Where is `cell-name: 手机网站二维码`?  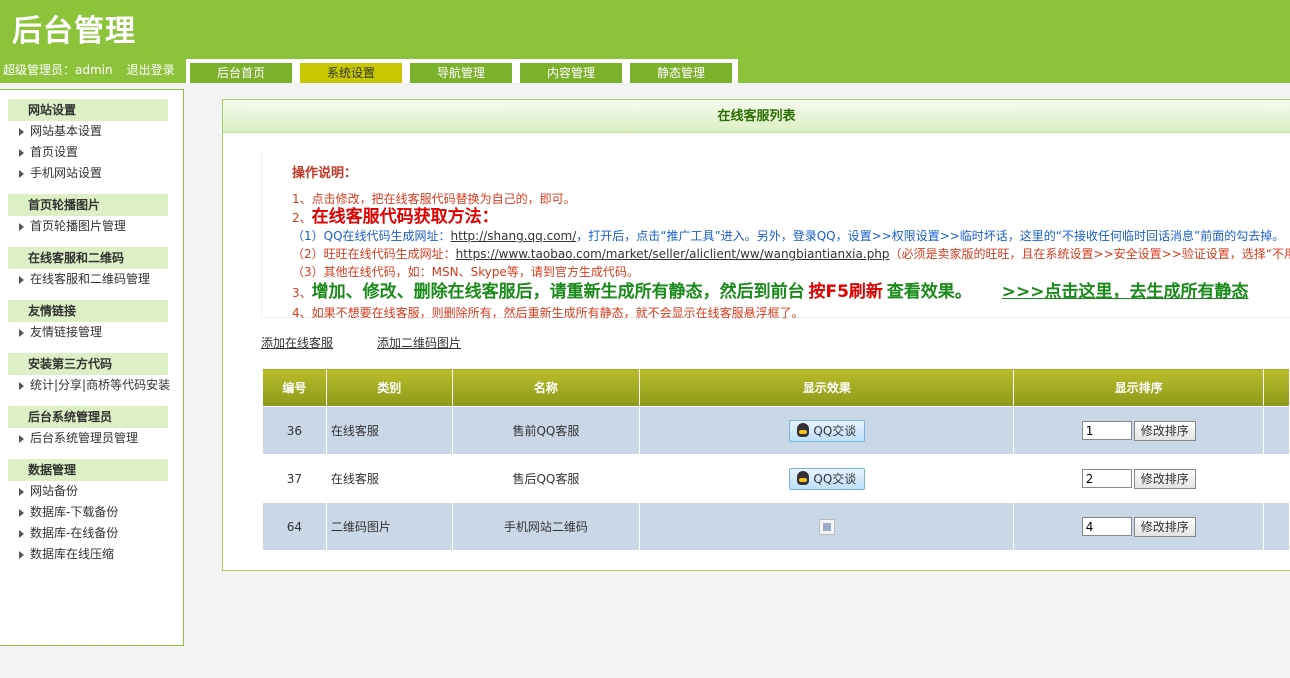
cell-name: 手机网站二维码 is located at coordinates (546, 526).